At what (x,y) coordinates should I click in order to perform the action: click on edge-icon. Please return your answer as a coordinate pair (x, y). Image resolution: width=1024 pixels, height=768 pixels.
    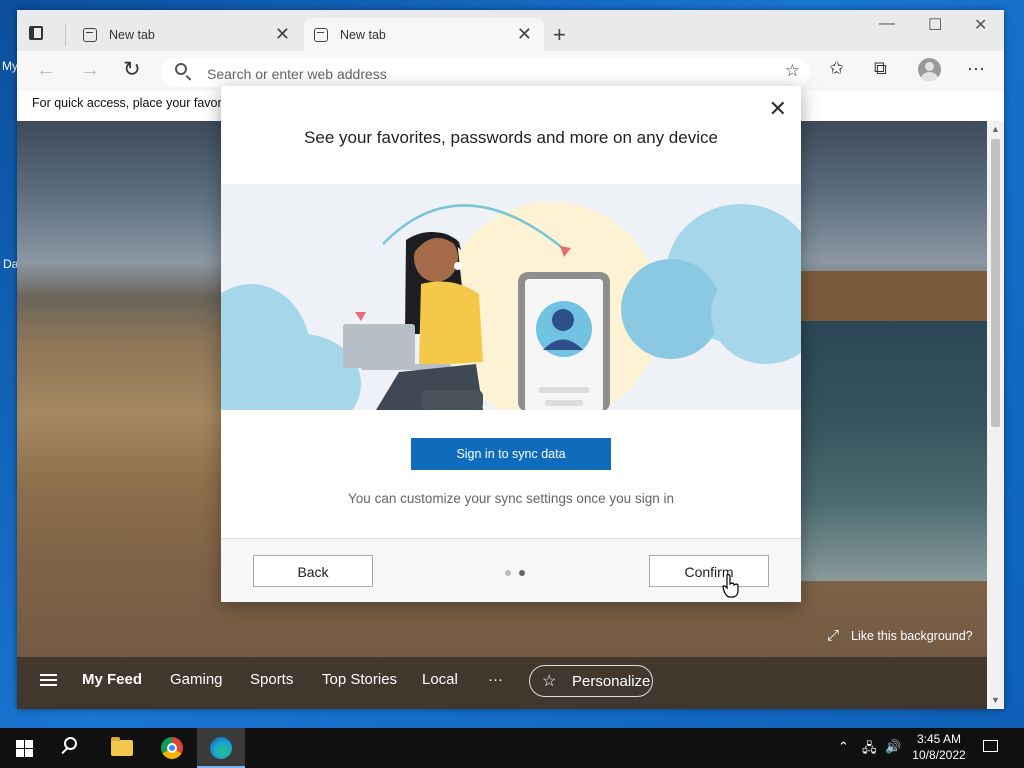
    Looking at the image, I should click on (221, 748).